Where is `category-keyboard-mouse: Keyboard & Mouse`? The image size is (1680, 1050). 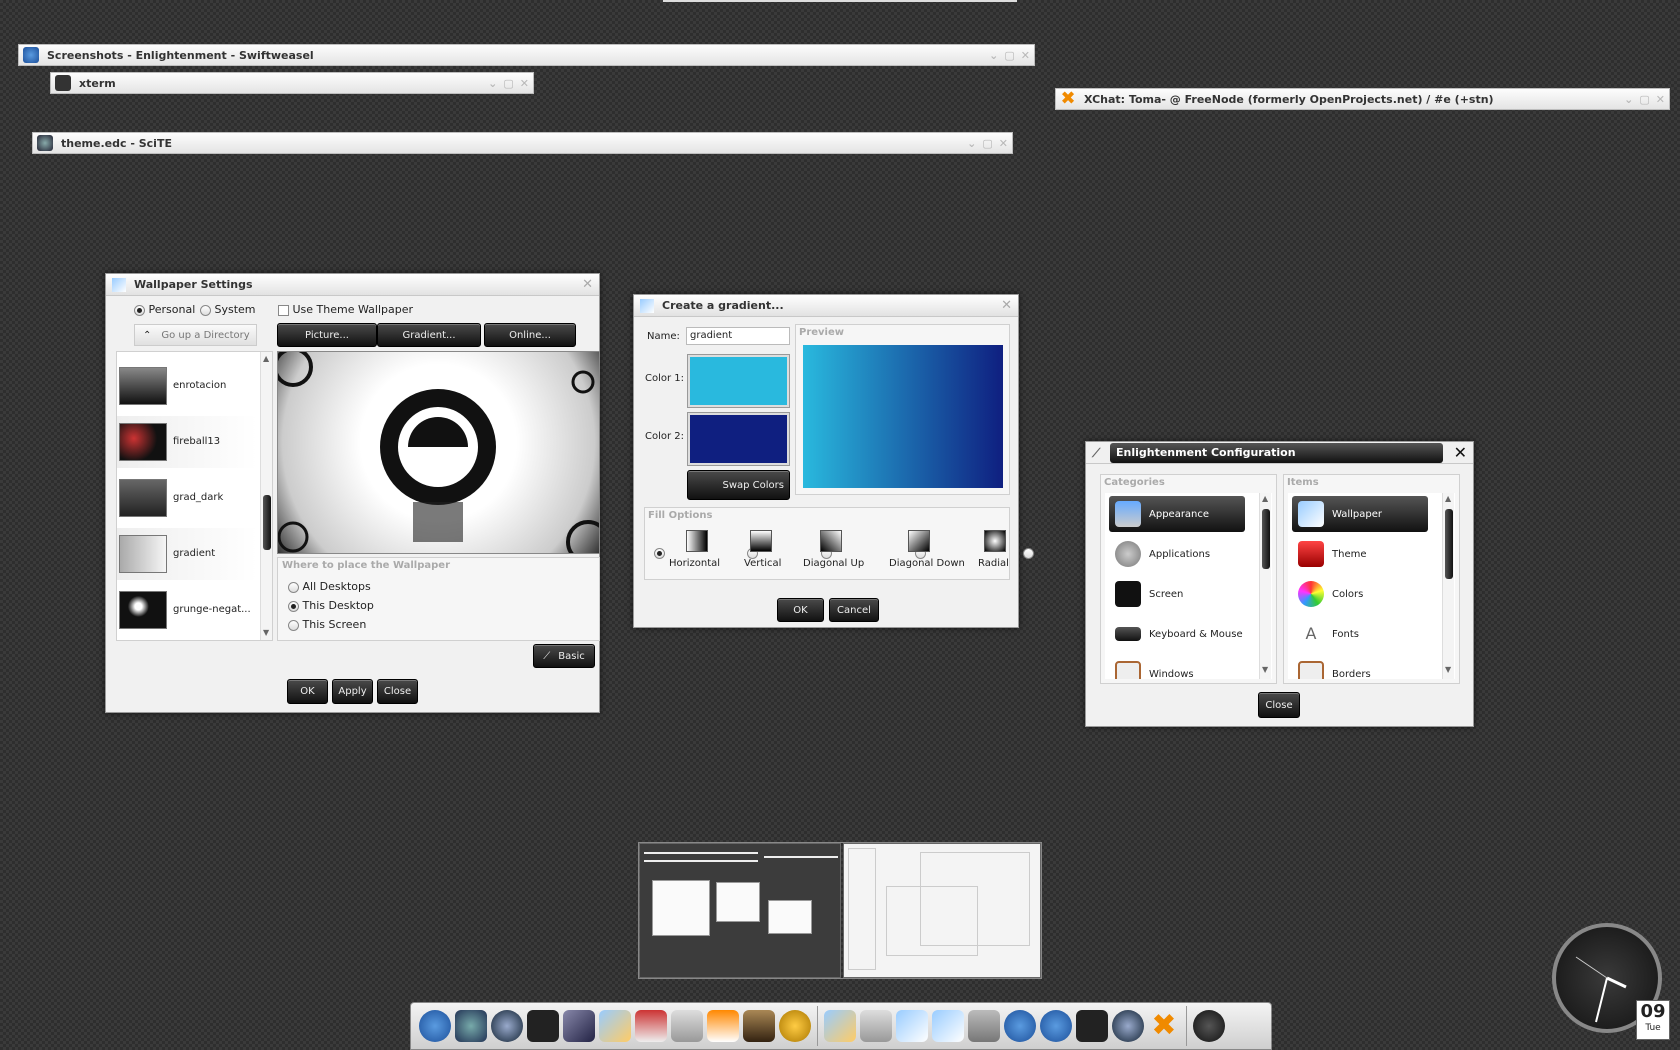
category-keyboard-mouse: Keyboard & Mouse is located at coordinates (1177, 634).